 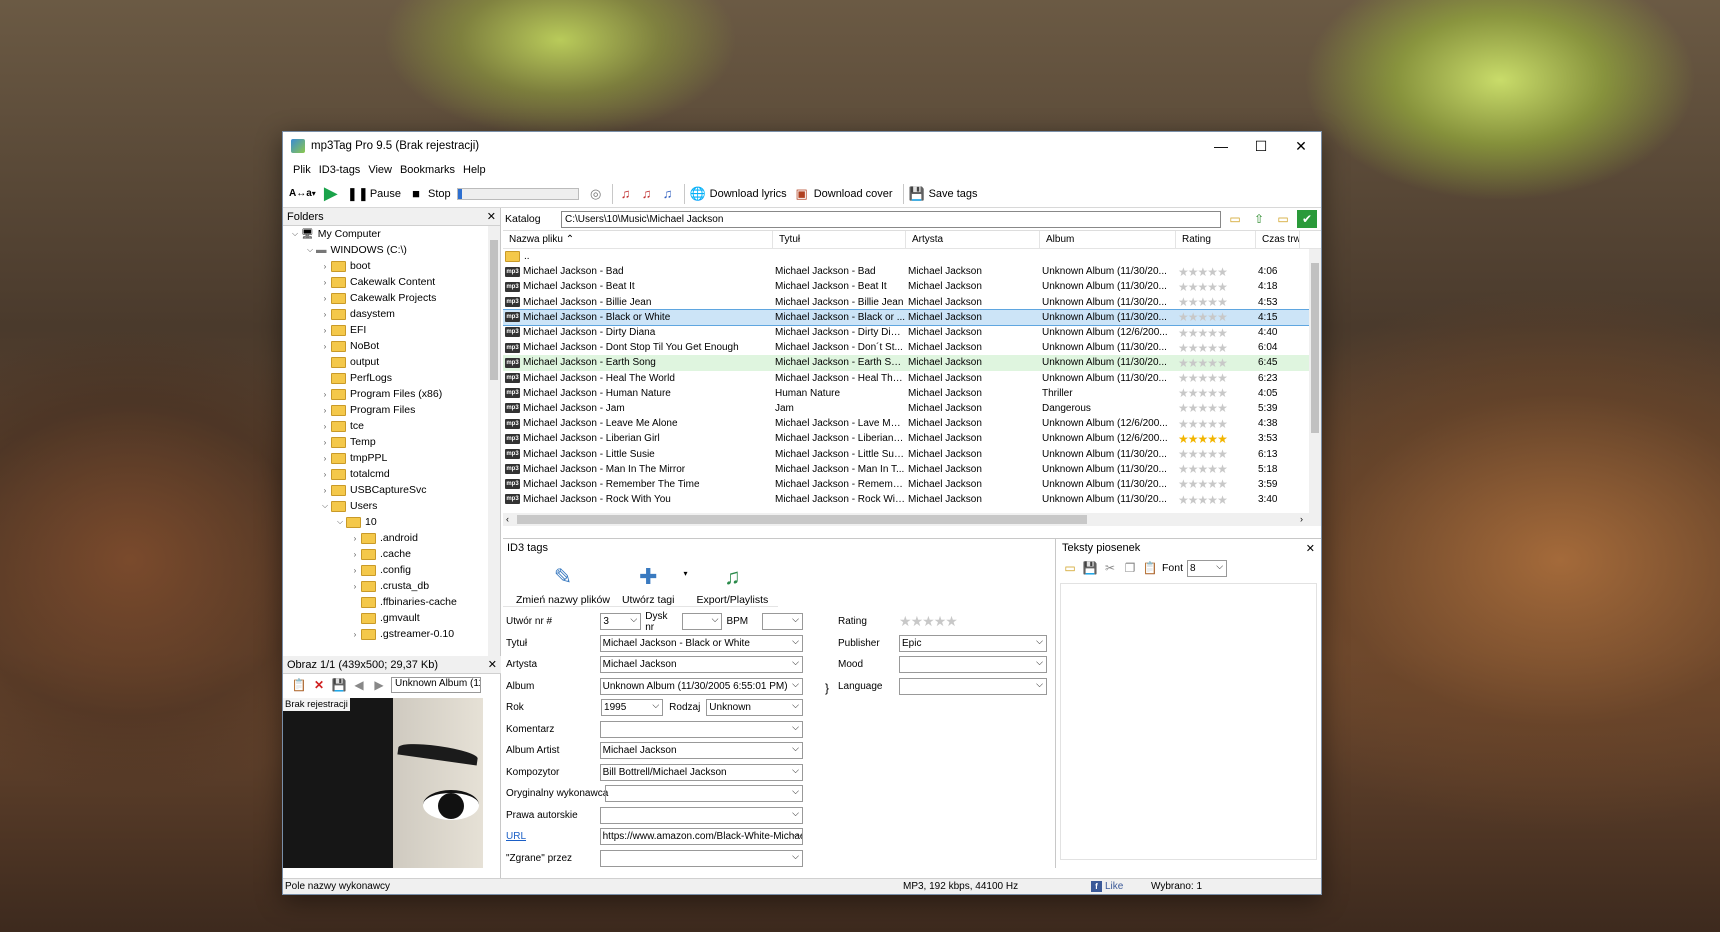 What do you see at coordinates (332, 193) in the screenshot?
I see `play-button: ▶` at bounding box center [332, 193].